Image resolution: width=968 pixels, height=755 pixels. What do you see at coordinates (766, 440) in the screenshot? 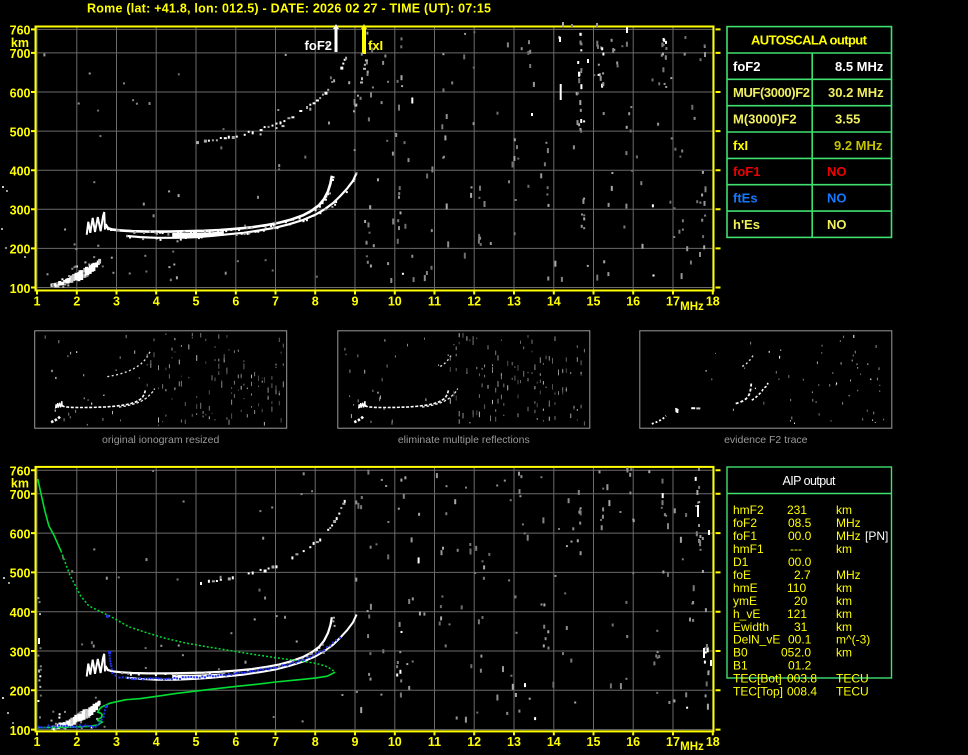
I see `svg-text: evidence F2 trace` at bounding box center [766, 440].